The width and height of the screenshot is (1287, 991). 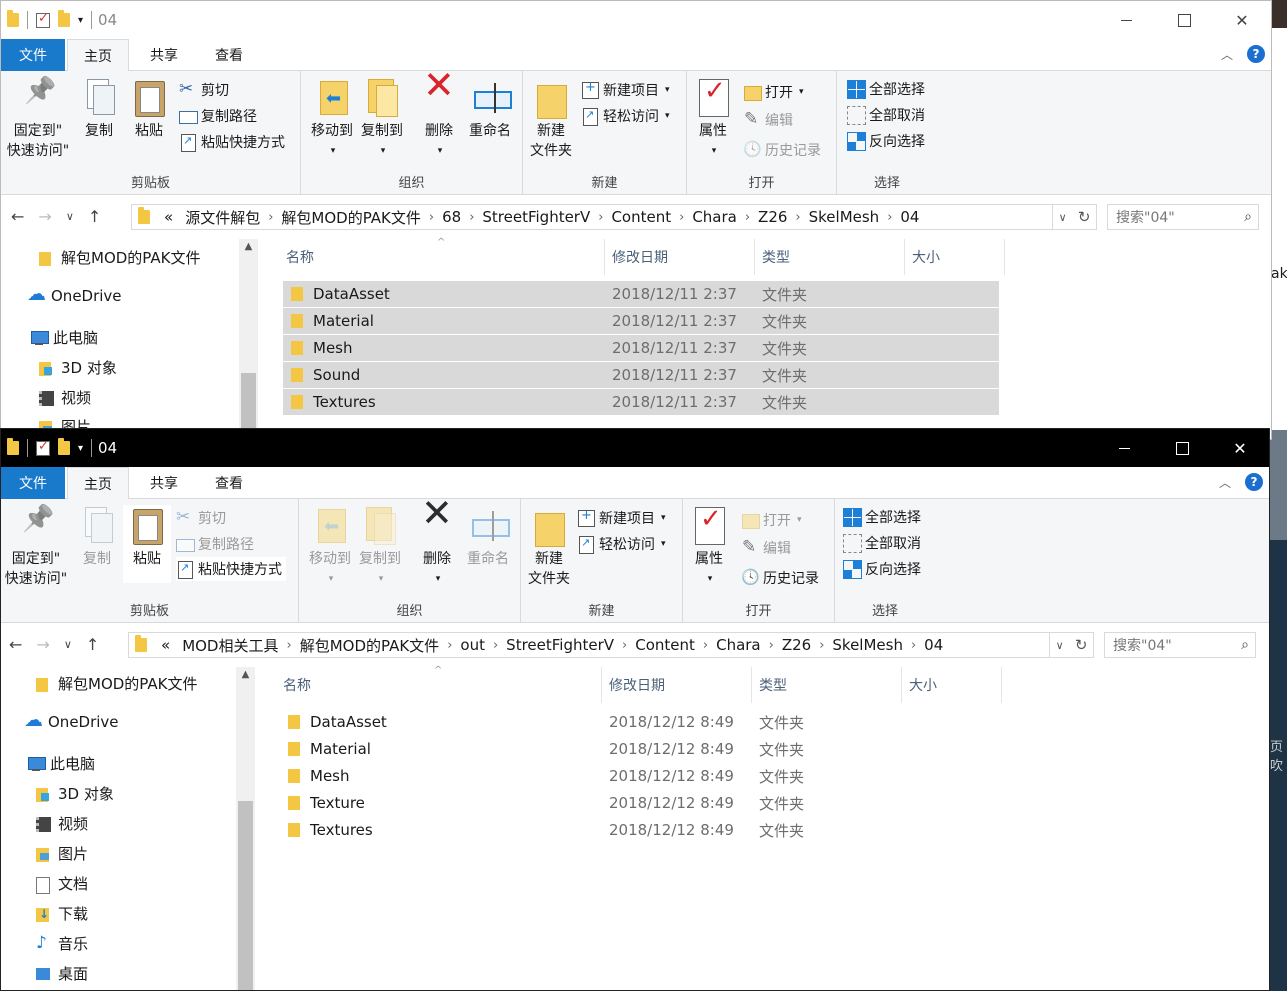 I want to click on new-item-button: 新建项目 ▾, so click(x=621, y=518).